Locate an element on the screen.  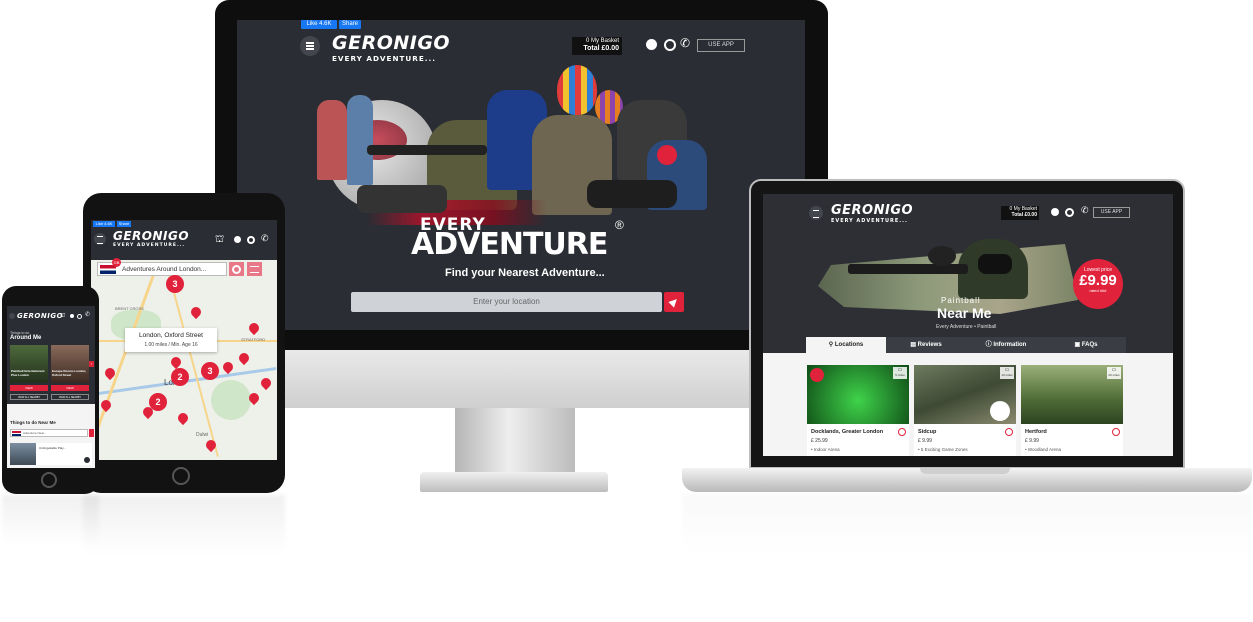
category-label: Paintball is located at coordinates (961, 300).